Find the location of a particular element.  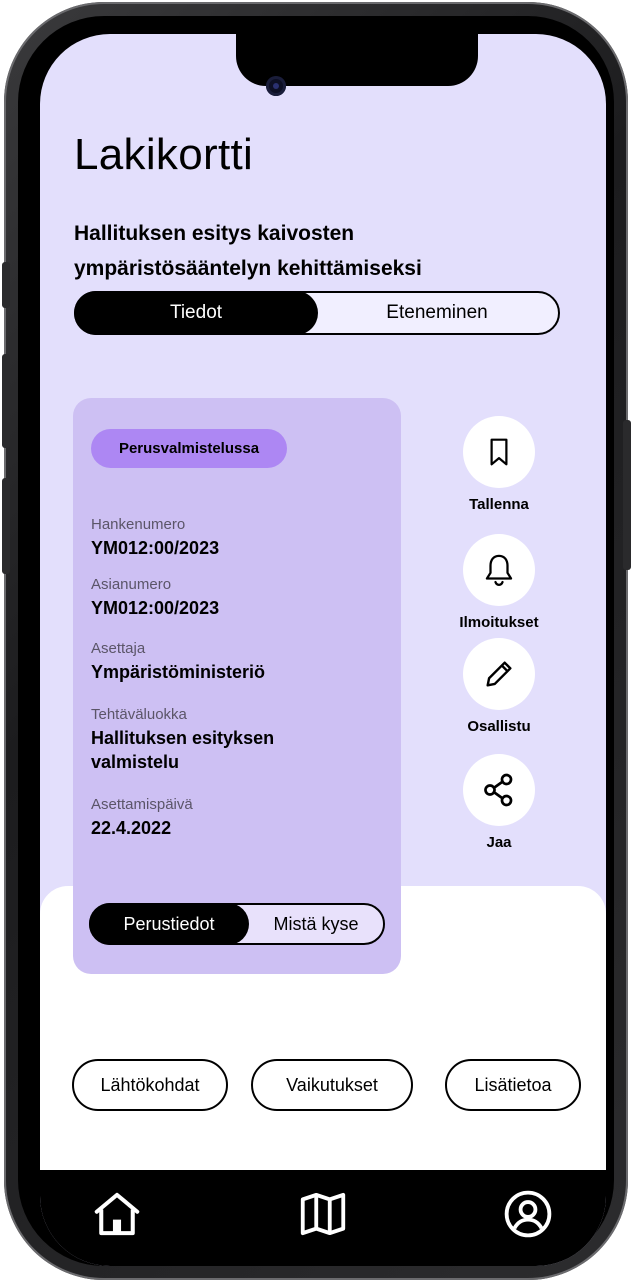

tab-perustiedot: Perustiedot is located at coordinates (169, 924).